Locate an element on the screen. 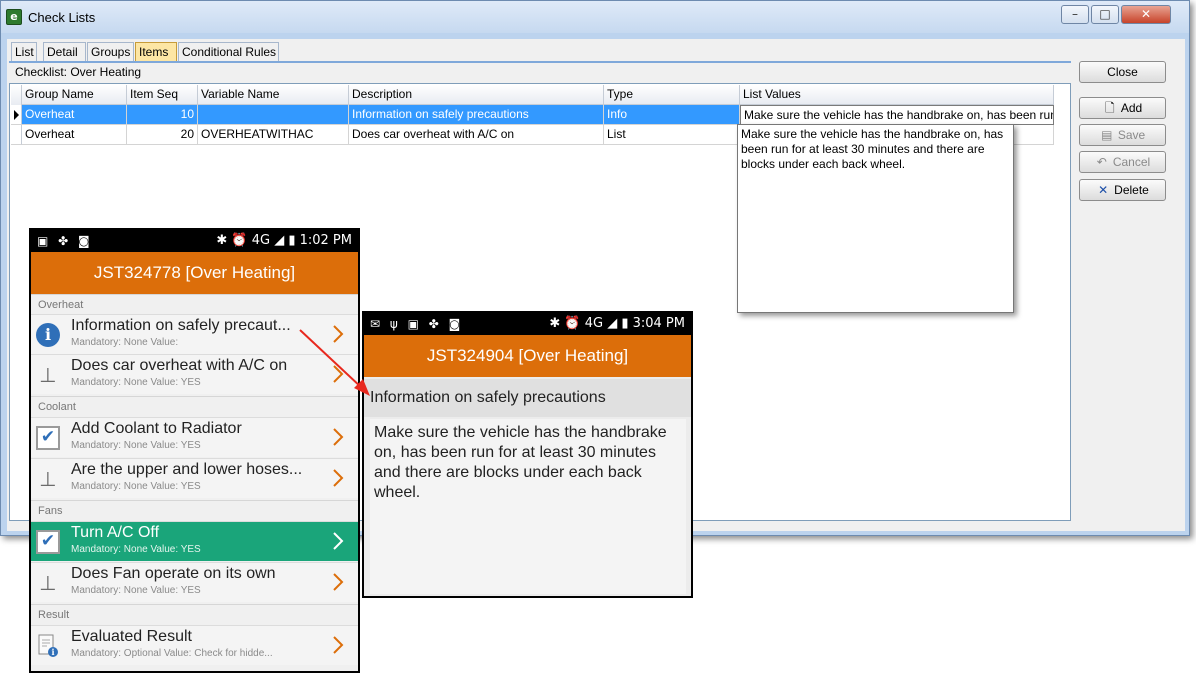 The height and width of the screenshot is (674, 1196). cell-type: List is located at coordinates (672, 135).